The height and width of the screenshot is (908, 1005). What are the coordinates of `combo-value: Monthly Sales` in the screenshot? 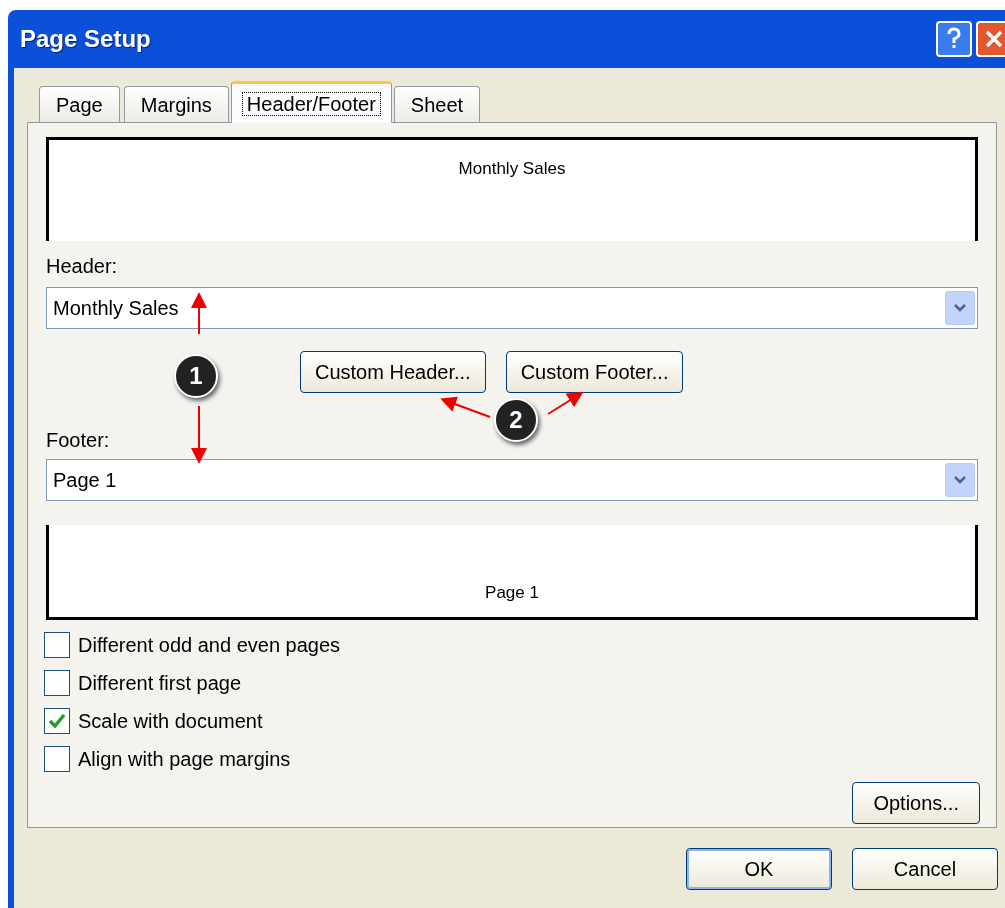 It's located at (116, 308).